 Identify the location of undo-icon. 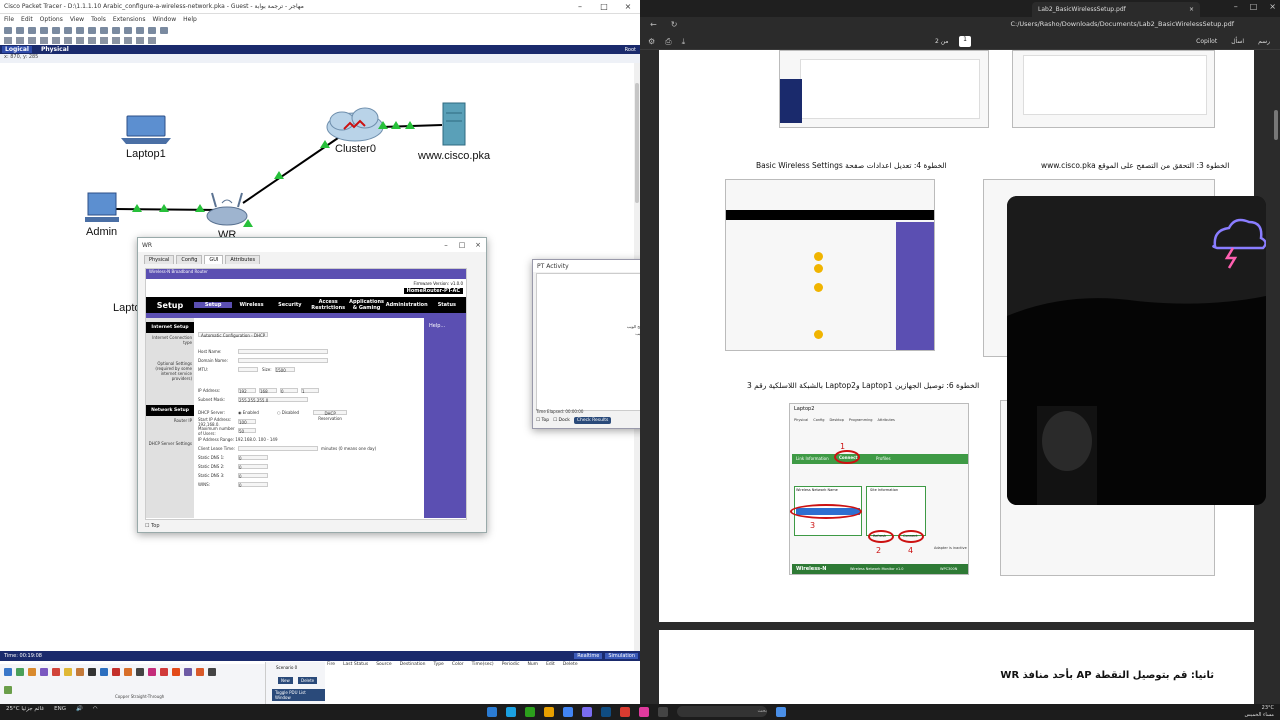
(92, 30).